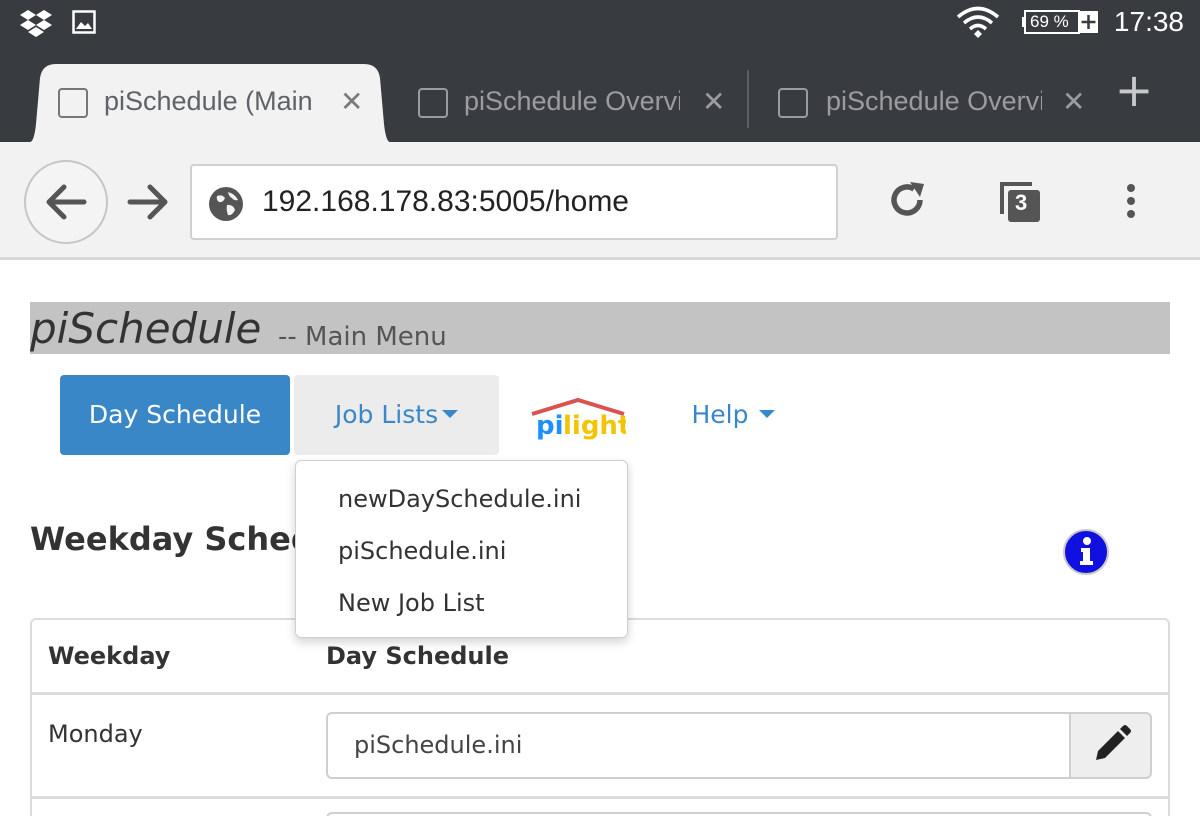 The image size is (1200, 816). I want to click on help-dropdown-button: Help, so click(733, 415).